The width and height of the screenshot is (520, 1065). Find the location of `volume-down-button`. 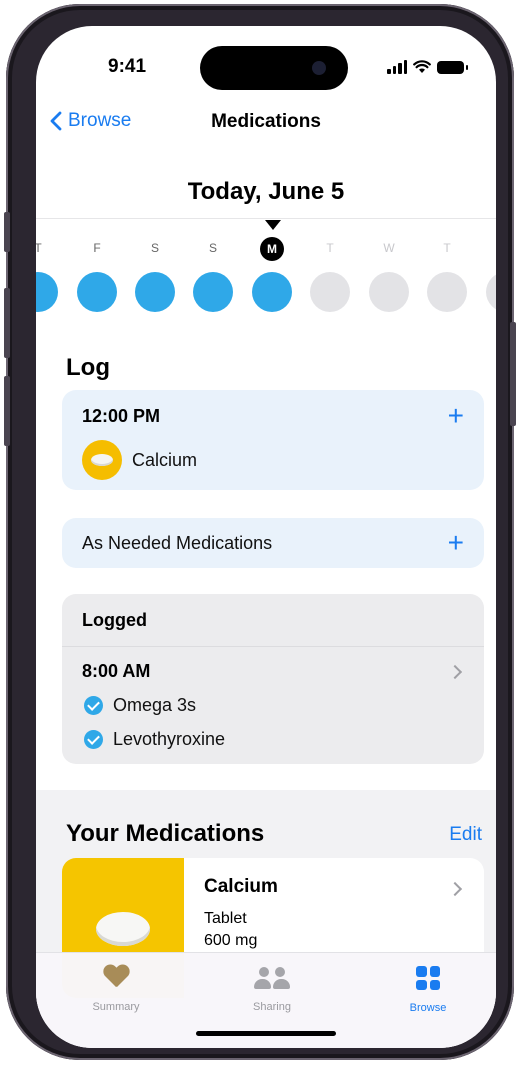

volume-down-button is located at coordinates (7, 411).